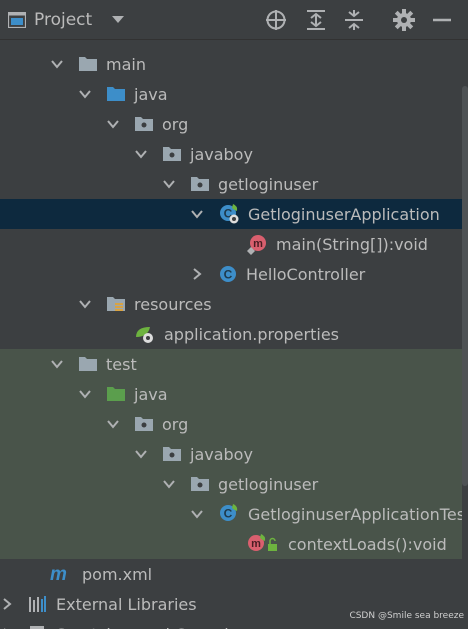 The height and width of the screenshot is (629, 468). I want to click on settings-button, so click(404, 20).